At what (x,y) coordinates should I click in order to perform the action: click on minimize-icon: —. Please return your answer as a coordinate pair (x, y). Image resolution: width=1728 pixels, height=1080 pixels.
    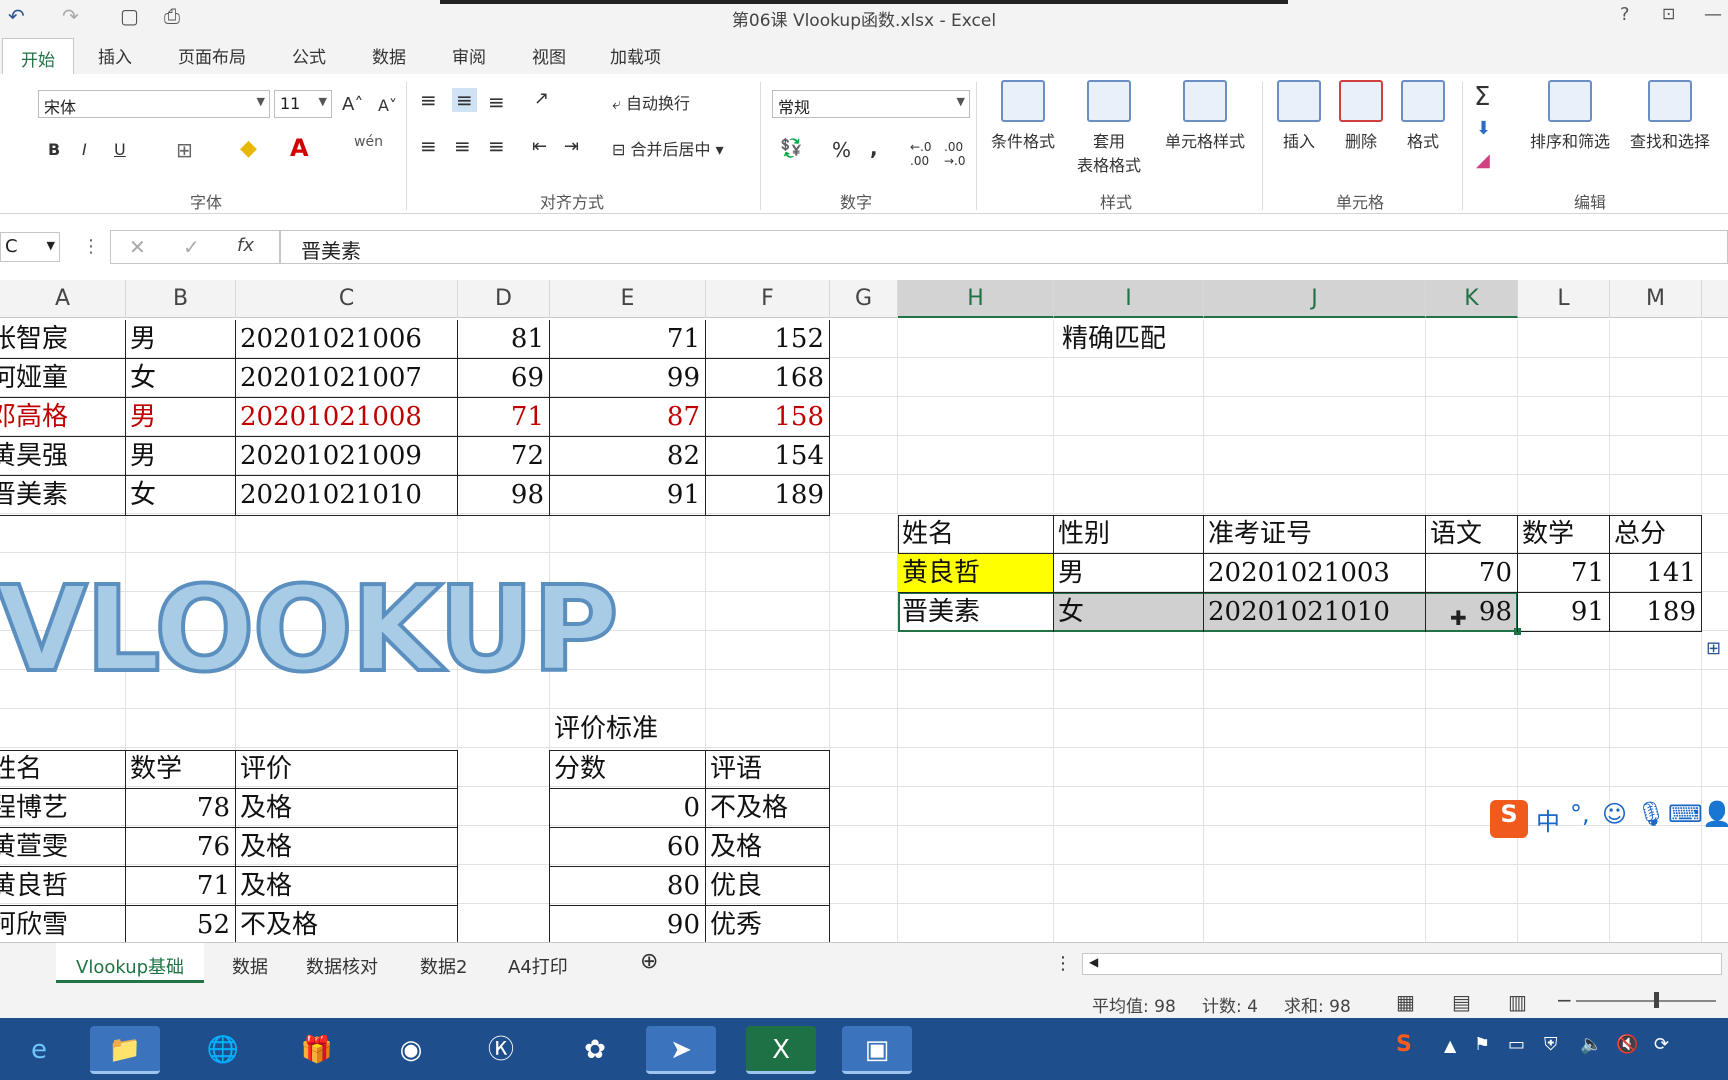
    Looking at the image, I should click on (1713, 14).